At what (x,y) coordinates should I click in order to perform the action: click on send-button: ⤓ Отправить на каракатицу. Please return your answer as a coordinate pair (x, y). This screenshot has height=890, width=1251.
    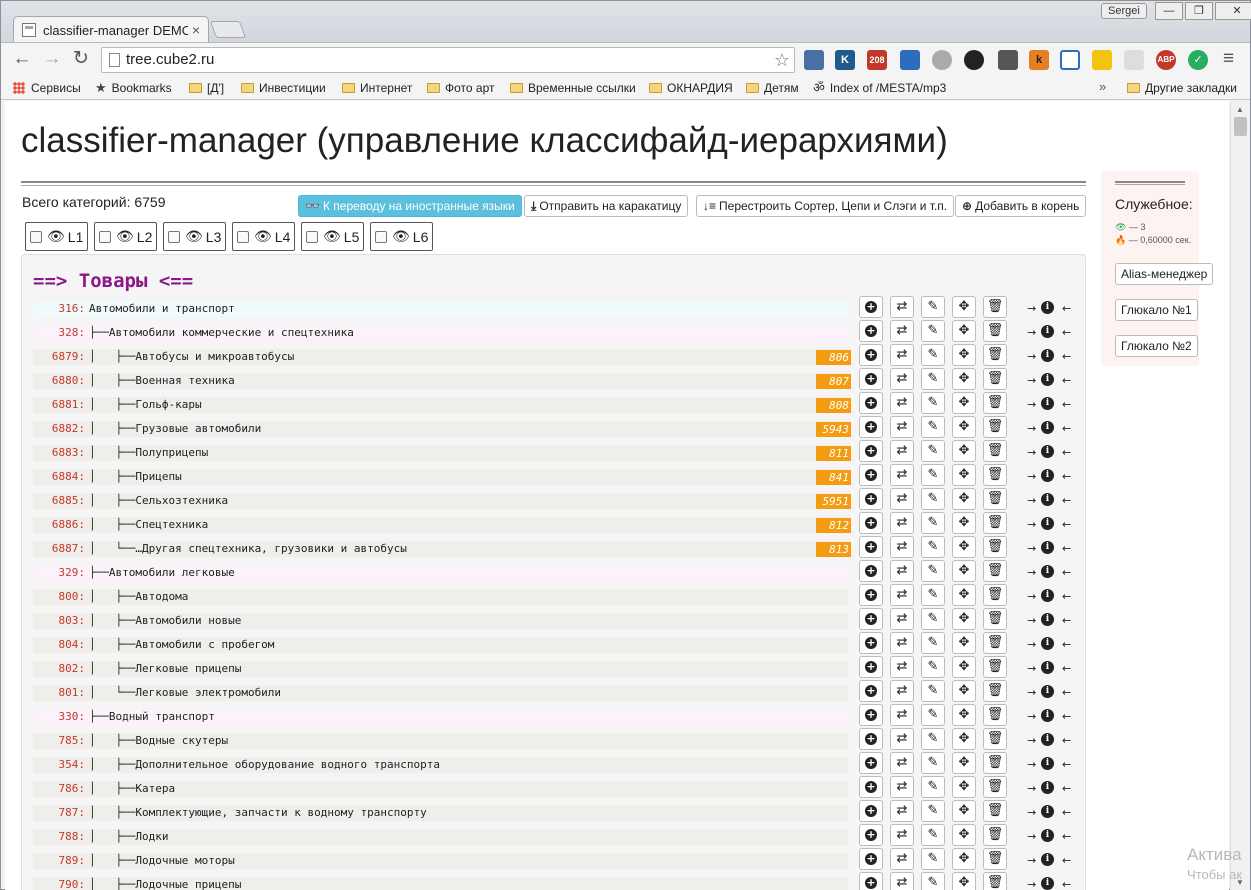
    Looking at the image, I should click on (606, 206).